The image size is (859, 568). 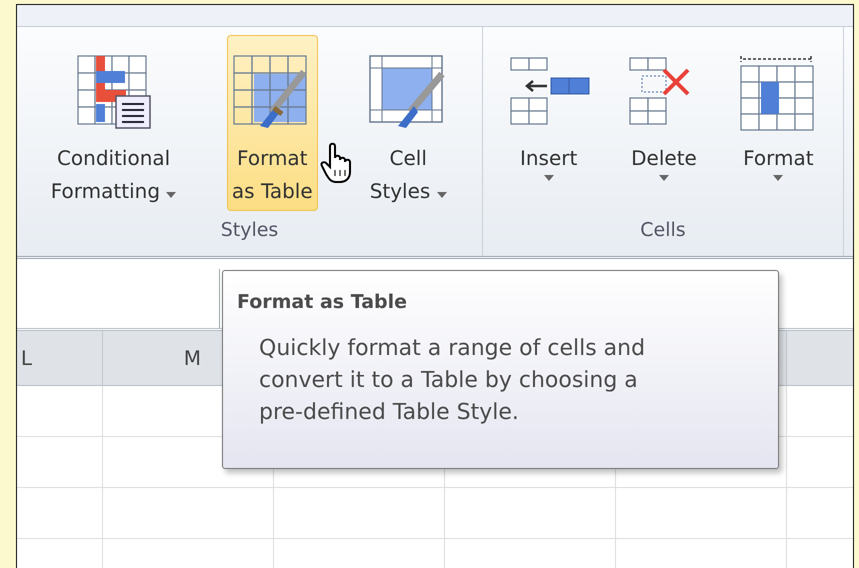 I want to click on column-header: L, so click(x=60, y=358).